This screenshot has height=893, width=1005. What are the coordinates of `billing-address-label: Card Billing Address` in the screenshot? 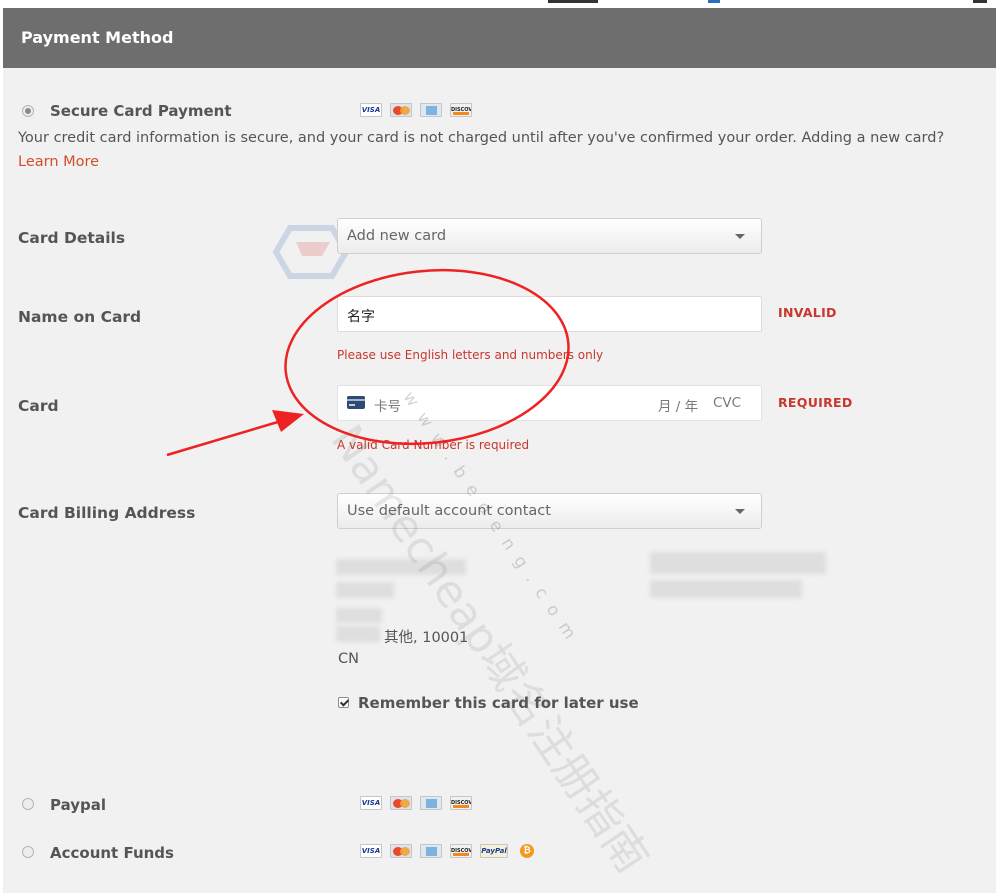 It's located at (107, 513).